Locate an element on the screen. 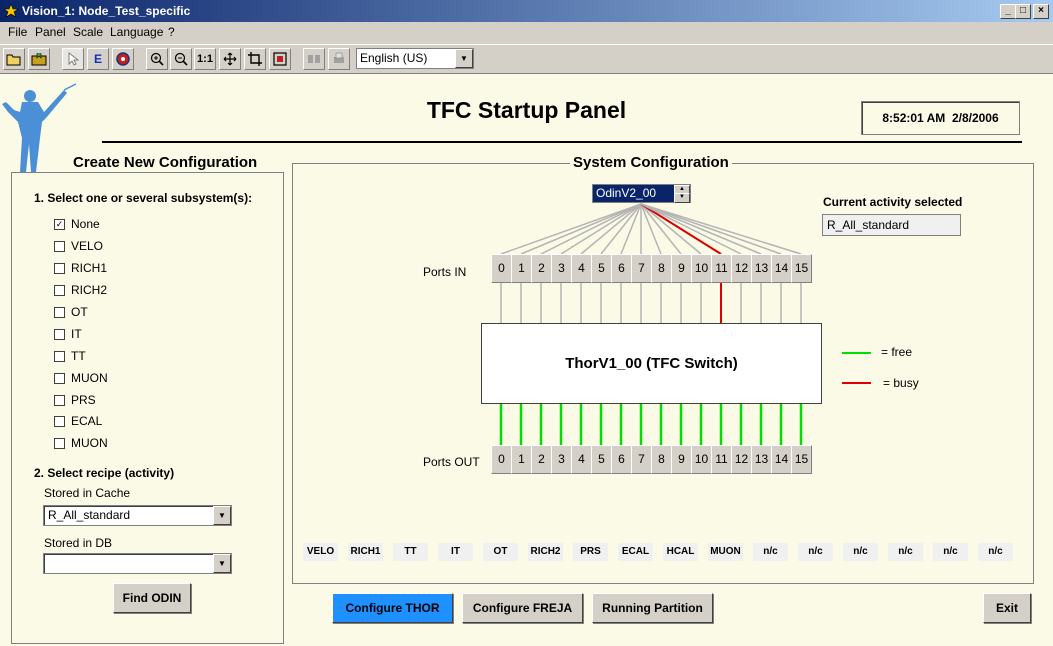 The width and height of the screenshot is (1053, 646). port-in-5: 5 is located at coordinates (601, 268).